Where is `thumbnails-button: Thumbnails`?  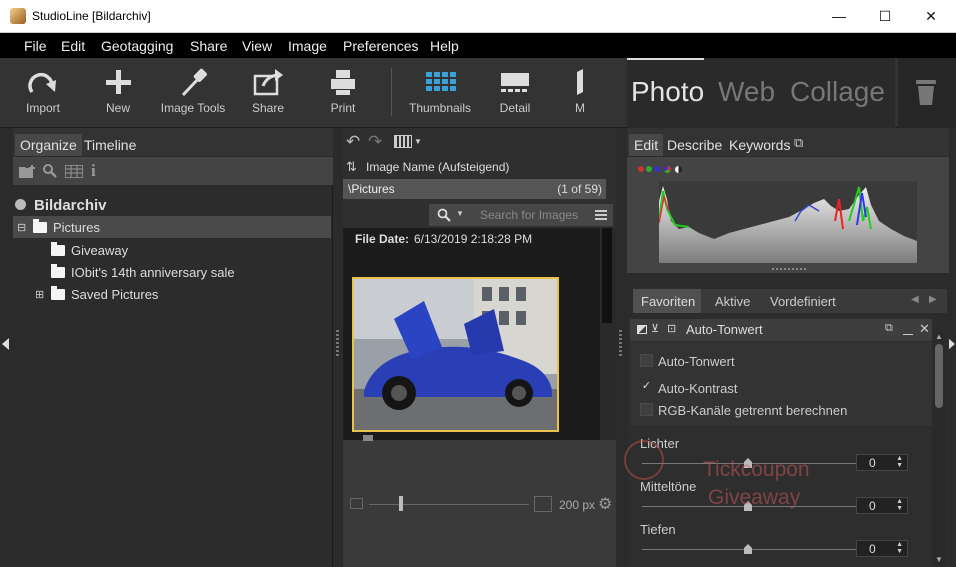 thumbnails-button: Thumbnails is located at coordinates (440, 93).